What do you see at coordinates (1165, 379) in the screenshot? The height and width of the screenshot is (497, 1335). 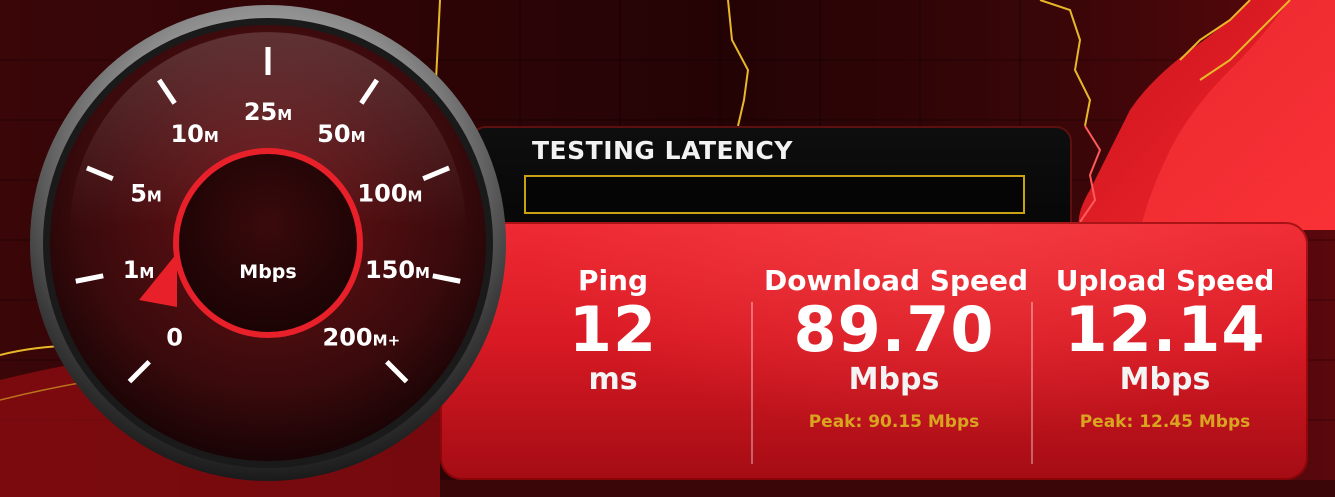 I see `upload-unit: Mbps` at bounding box center [1165, 379].